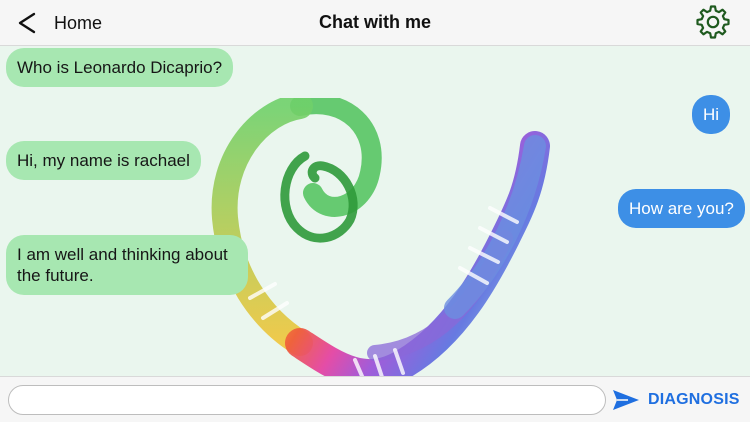 This screenshot has width=750, height=422. I want to click on message-bubble-incoming: I am well and thinking about the future., so click(127, 265).